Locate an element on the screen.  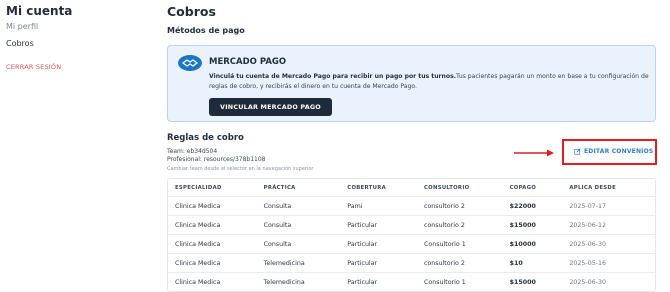
edit-agreements-label: EDITAR CONVENIOS is located at coordinates (619, 151).